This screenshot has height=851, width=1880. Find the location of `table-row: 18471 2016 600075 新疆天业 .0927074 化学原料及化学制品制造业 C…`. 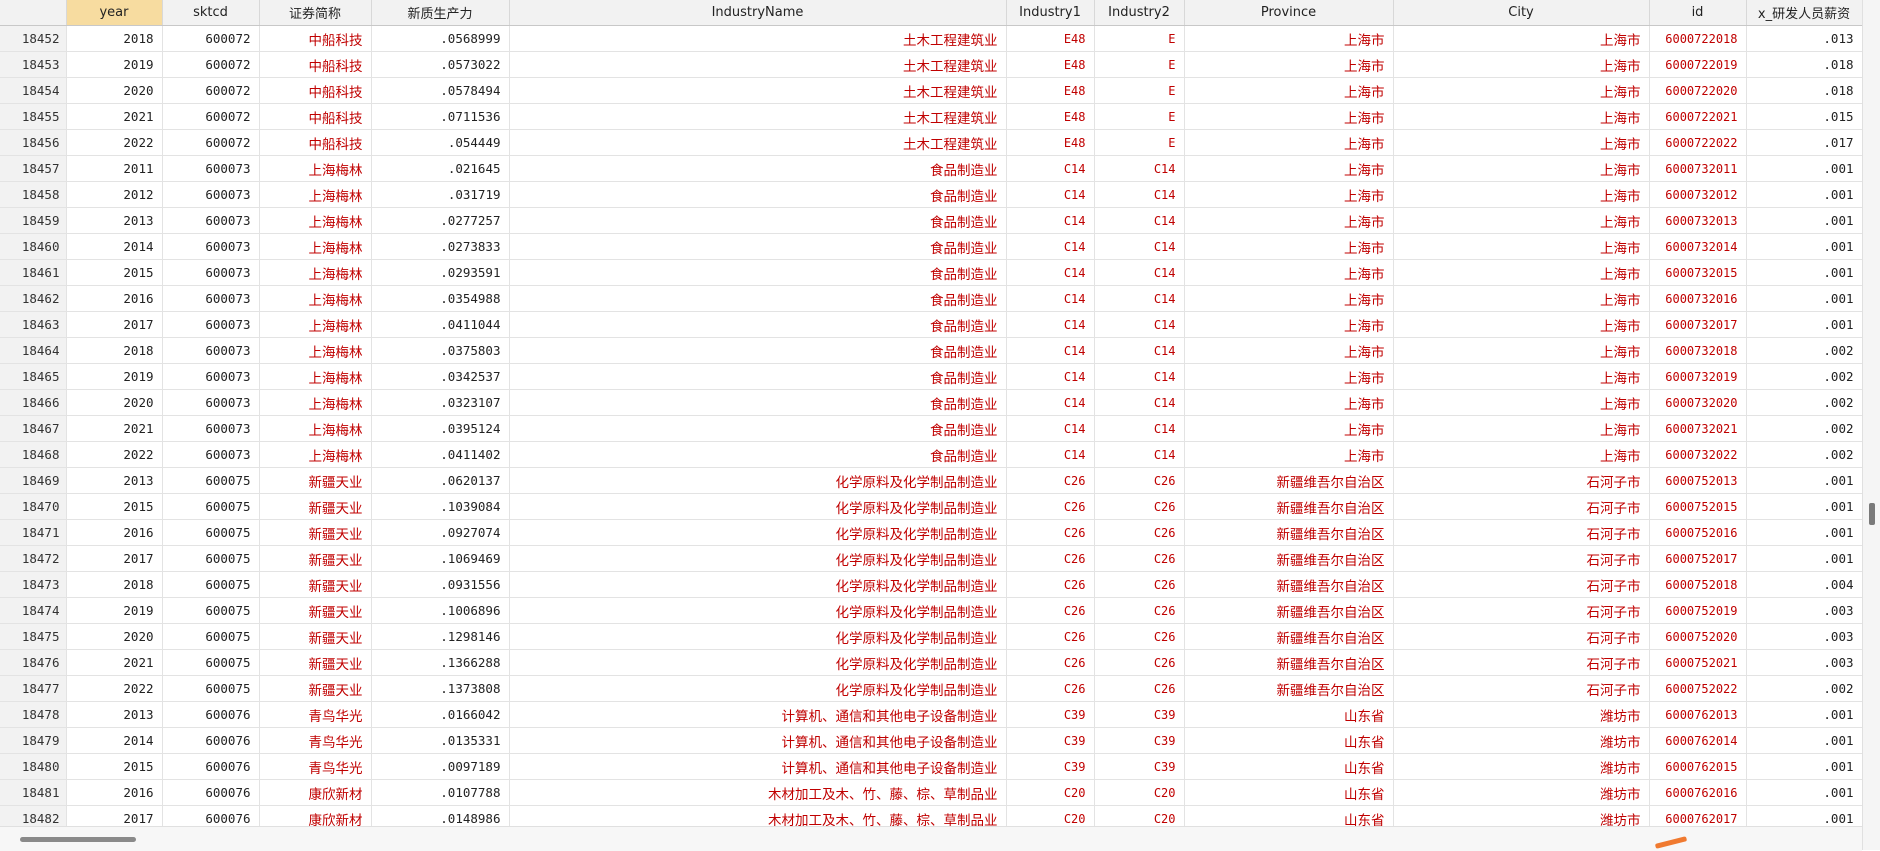

table-row: 18471 2016 600075 新疆天业 .0927074 化学原料及化学制品制造业 C… is located at coordinates (931, 532).